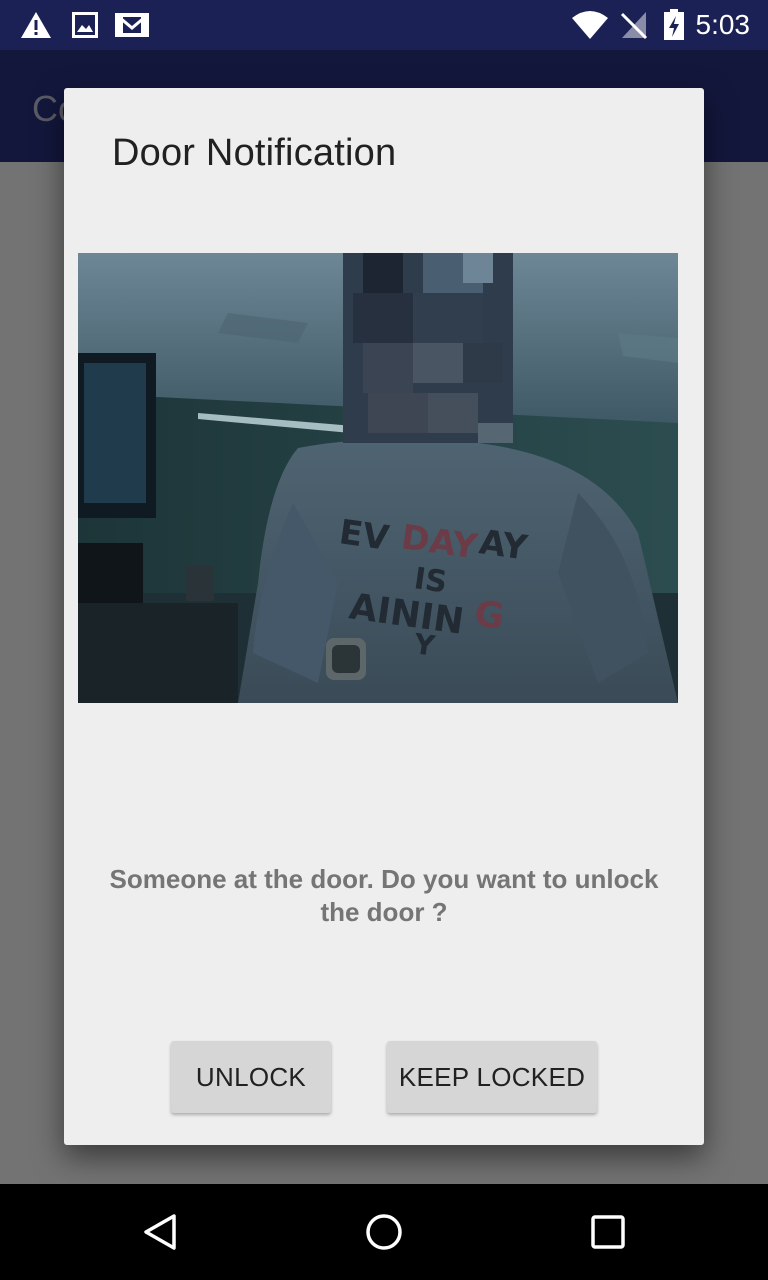 This screenshot has width=768, height=1280. What do you see at coordinates (489, 615) in the screenshot?
I see `svg-text: G` at bounding box center [489, 615].